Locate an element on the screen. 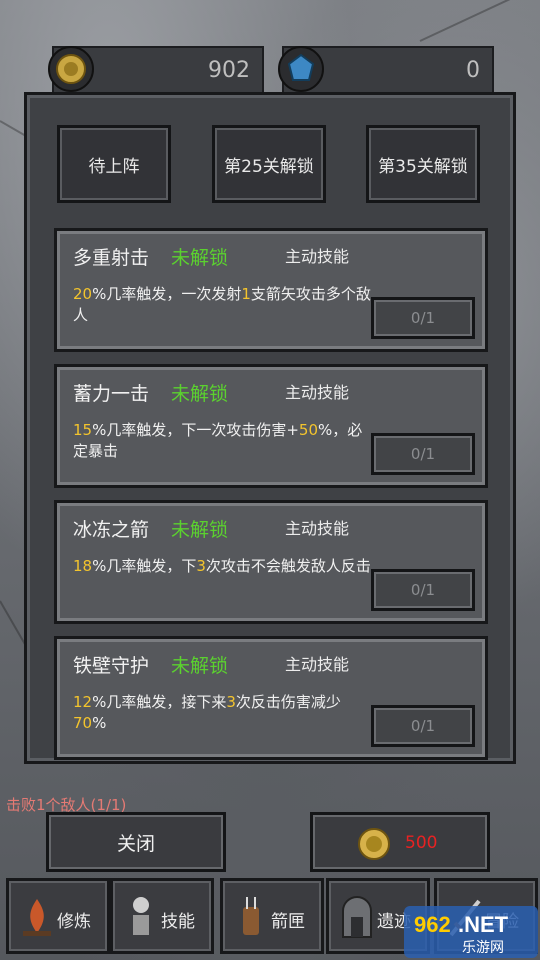 The width and height of the screenshot is (540, 960). skill-card: 冰冻之箭 未解锁 主动技能 18%几率触发，下3次攻击不会触发敌人反击 0/1 is located at coordinates (271, 562).